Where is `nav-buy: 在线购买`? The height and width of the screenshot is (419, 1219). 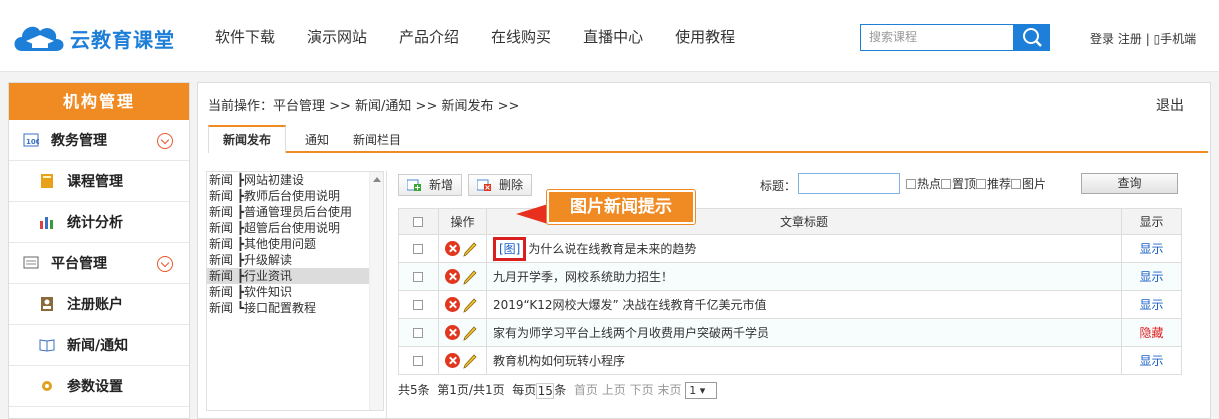
nav-buy: 在线购买 is located at coordinates (521, 36).